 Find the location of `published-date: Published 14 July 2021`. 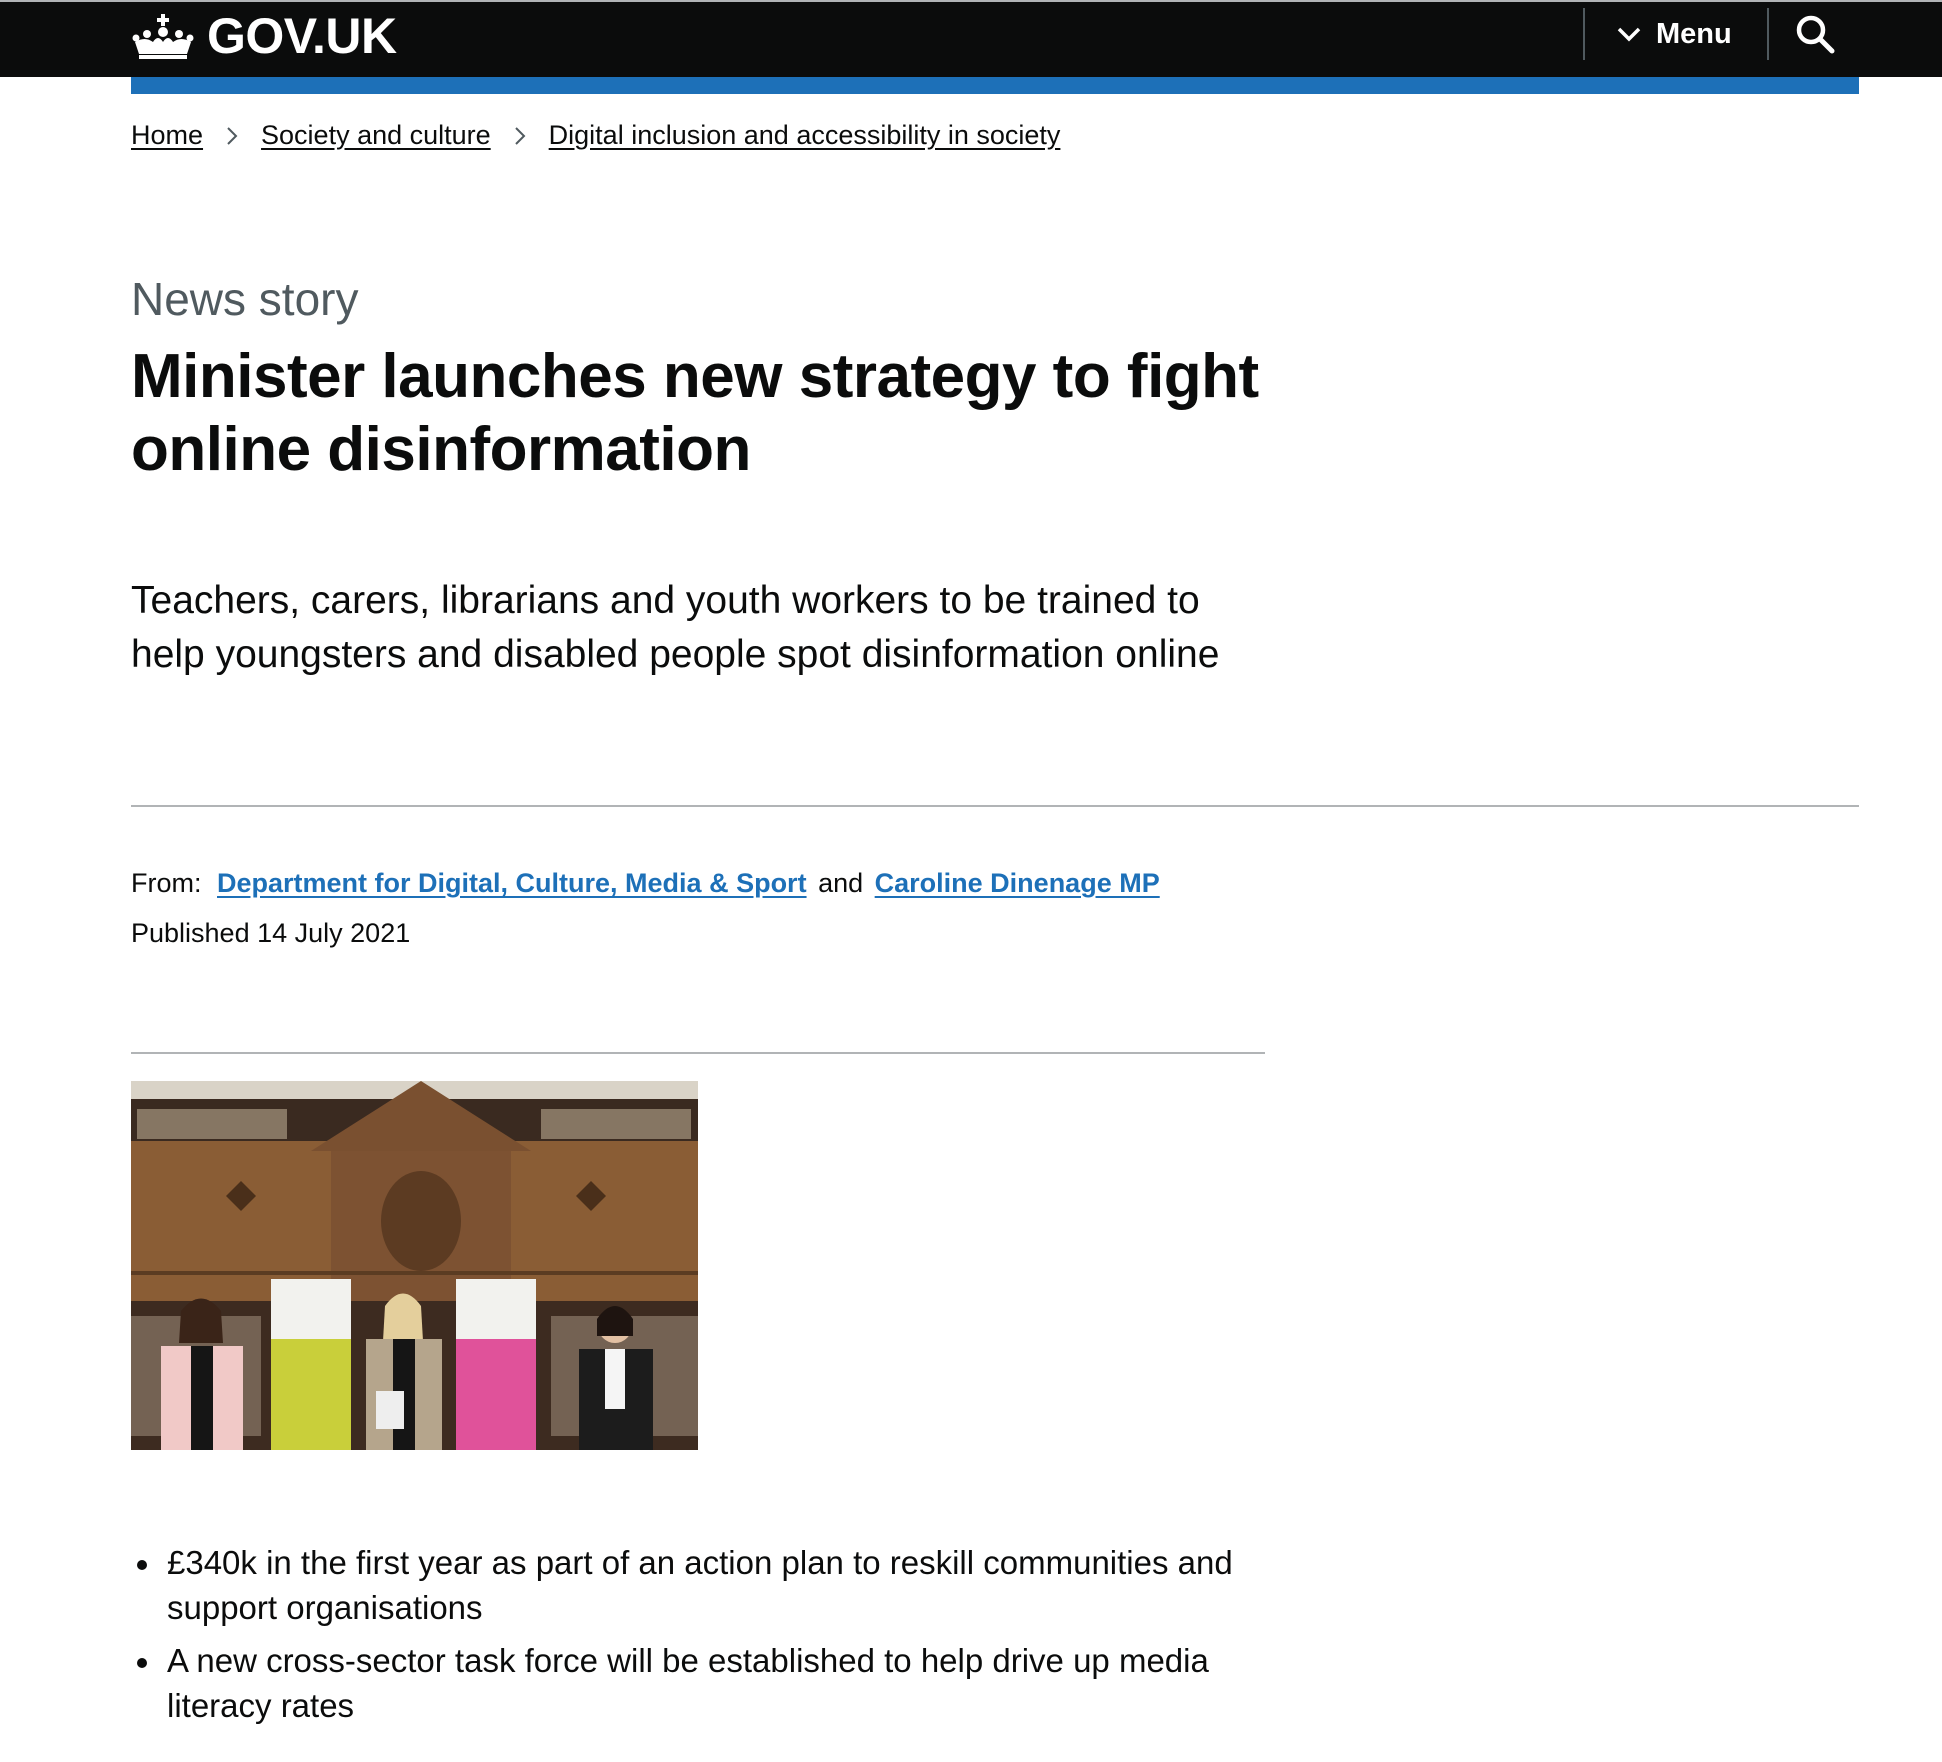

published-date: Published 14 July 2021 is located at coordinates (270, 933).